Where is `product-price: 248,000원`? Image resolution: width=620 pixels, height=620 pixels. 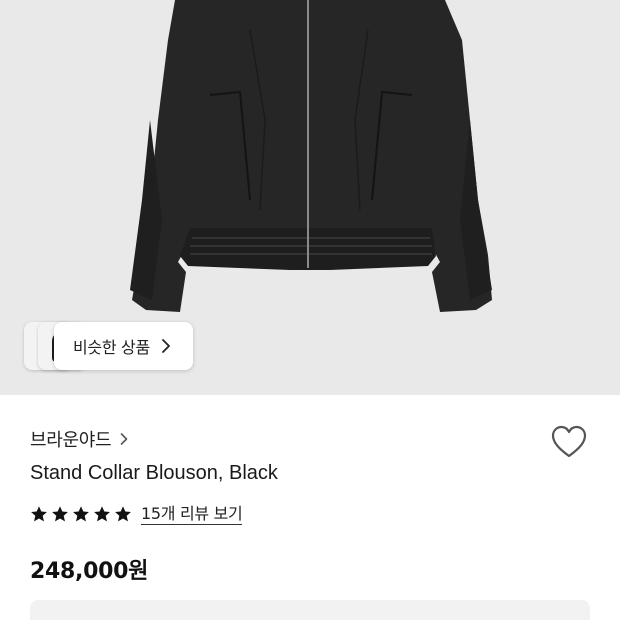
product-price: 248,000원 is located at coordinates (89, 571).